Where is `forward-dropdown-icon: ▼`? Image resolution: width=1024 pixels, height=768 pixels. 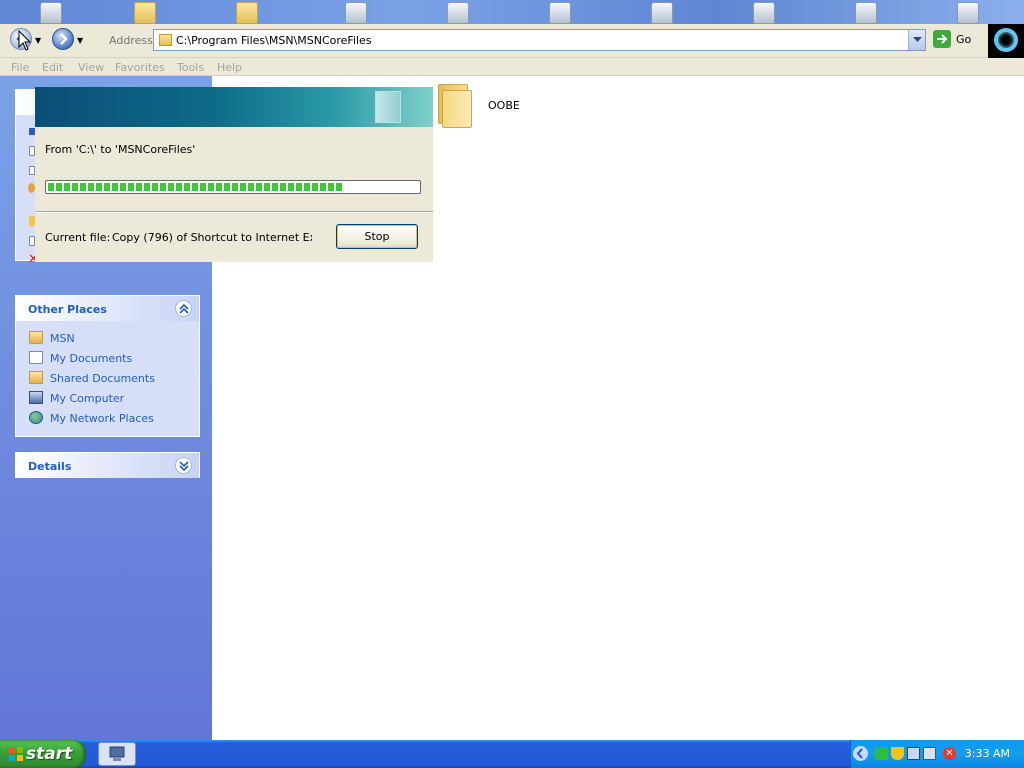
forward-dropdown-icon: ▼ is located at coordinates (80, 40).